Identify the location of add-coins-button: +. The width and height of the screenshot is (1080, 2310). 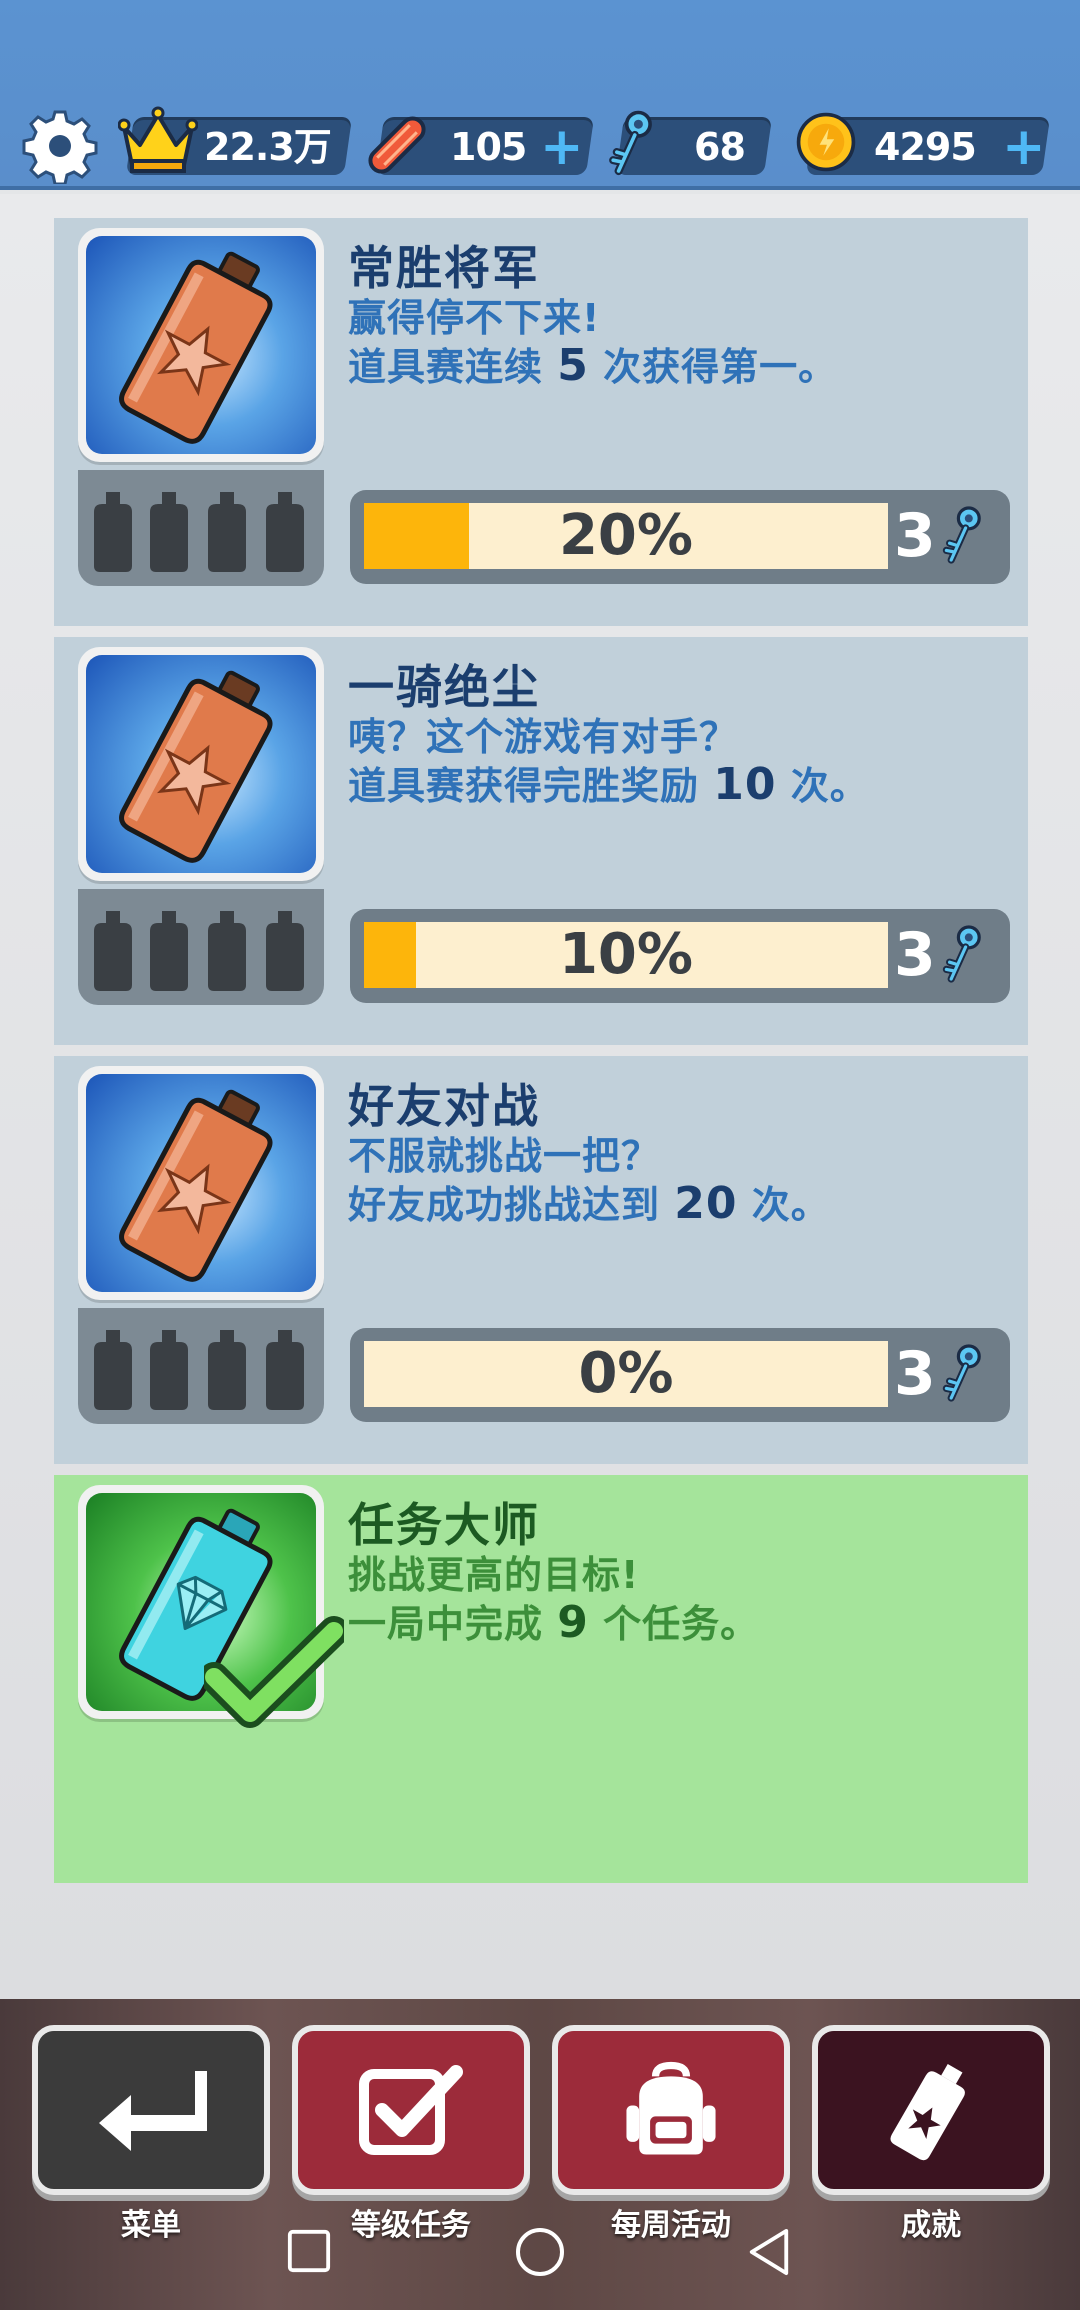
(1024, 147).